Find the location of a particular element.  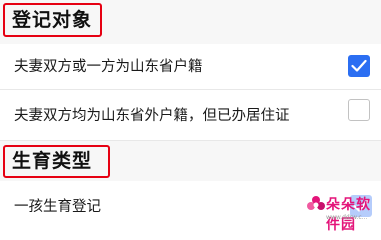

option-label: 夫妻双方均为山东省外户籍，但已办居住证 is located at coordinates (152, 116).